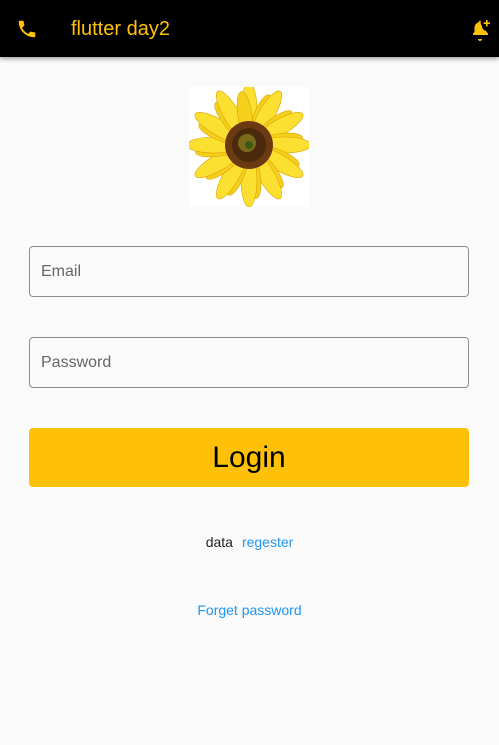 Image resolution: width=499 pixels, height=745 pixels. Describe the element at coordinates (249, 362) in the screenshot. I see `password-field` at that location.